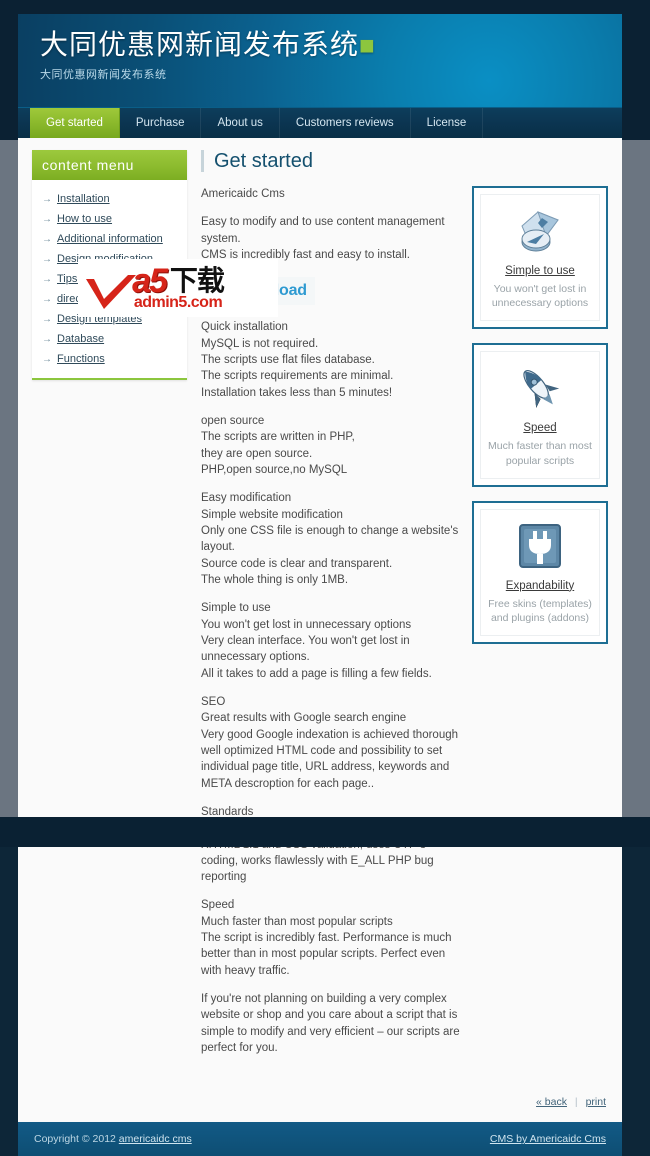  Describe the element at coordinates (105, 259) in the screenshot. I see `sidebar-item-design-modification: Design modification` at that location.